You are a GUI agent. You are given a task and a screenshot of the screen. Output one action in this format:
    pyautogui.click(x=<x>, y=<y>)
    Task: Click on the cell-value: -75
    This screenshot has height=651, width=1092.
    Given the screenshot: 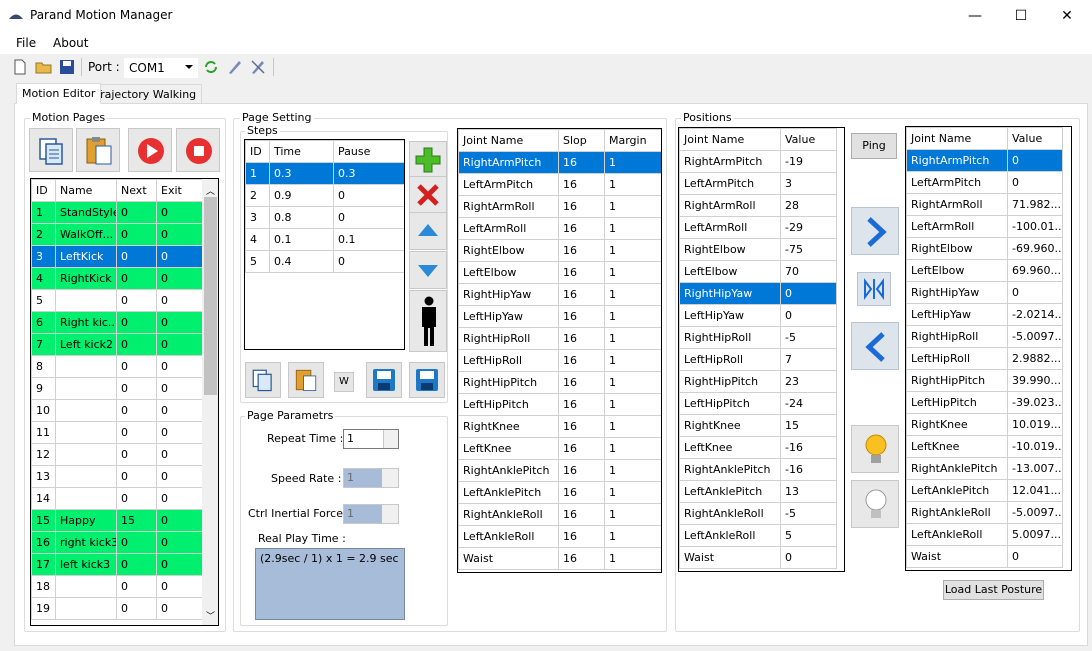 What is the action you would take?
    pyautogui.click(x=808, y=249)
    